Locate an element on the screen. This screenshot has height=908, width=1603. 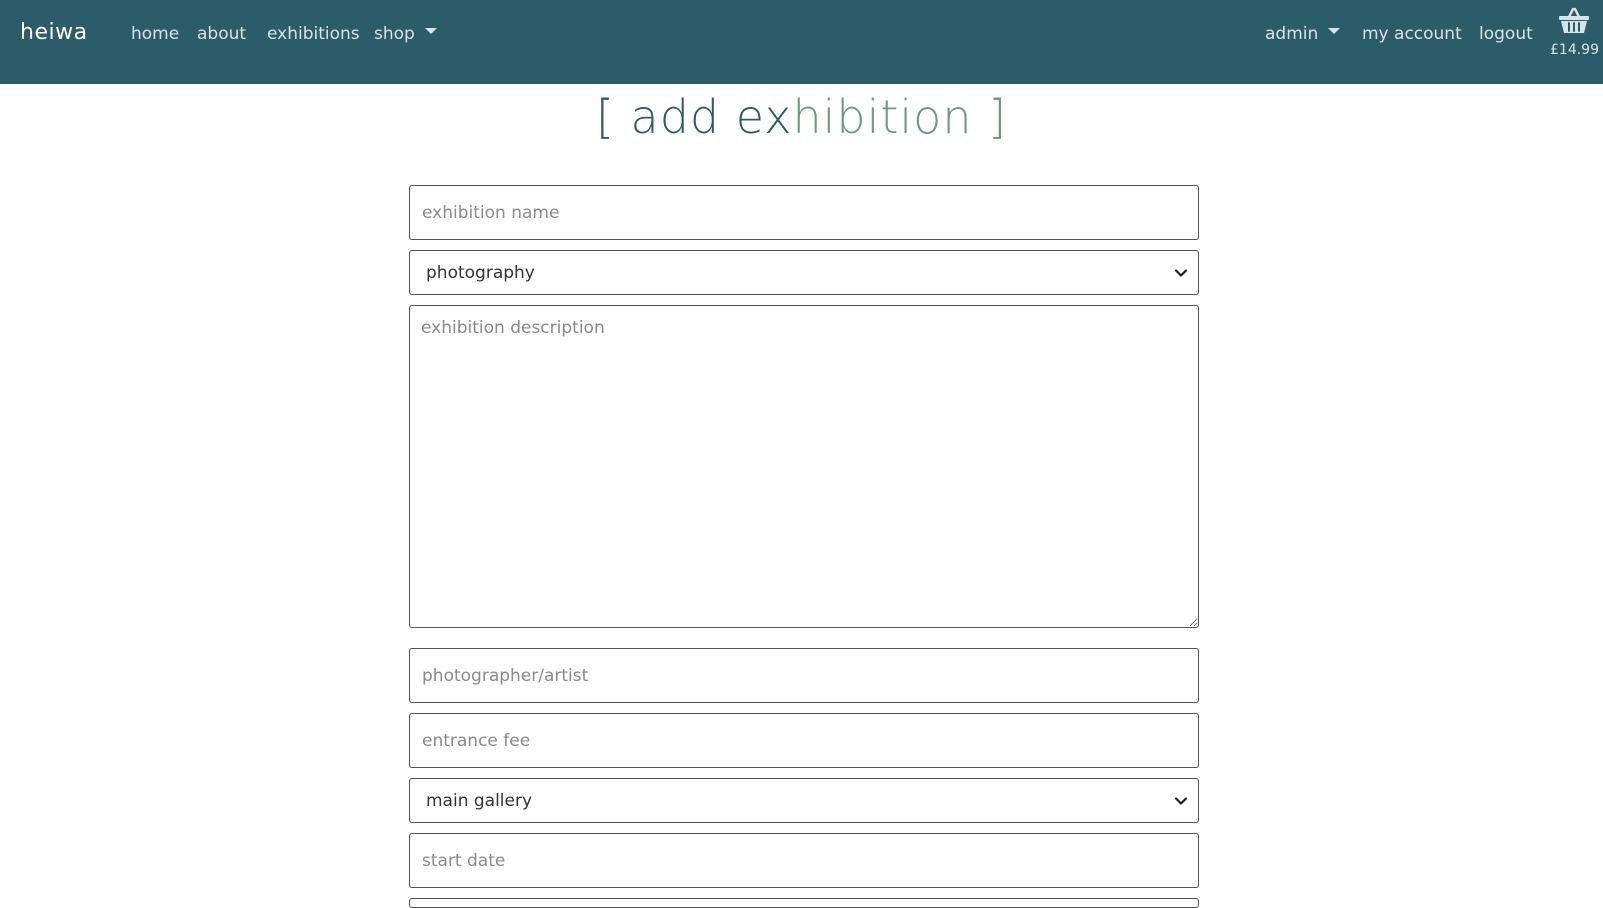
nav-admin-label: admin is located at coordinates (1292, 34).